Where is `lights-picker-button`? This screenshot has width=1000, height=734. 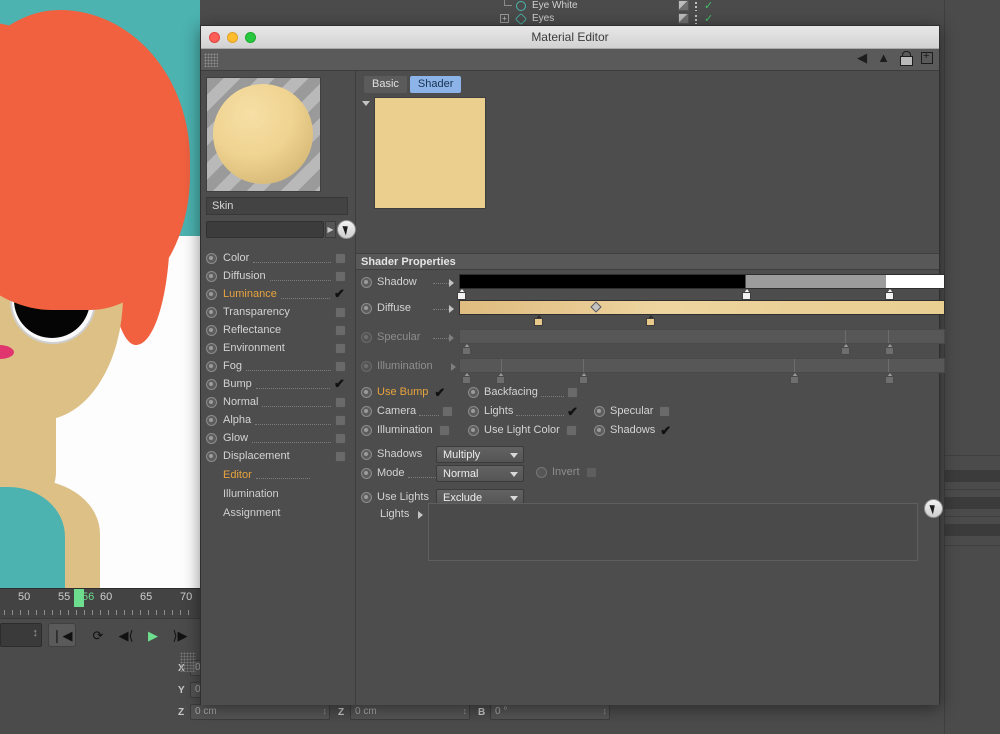
lights-picker-button is located at coordinates (933, 508).